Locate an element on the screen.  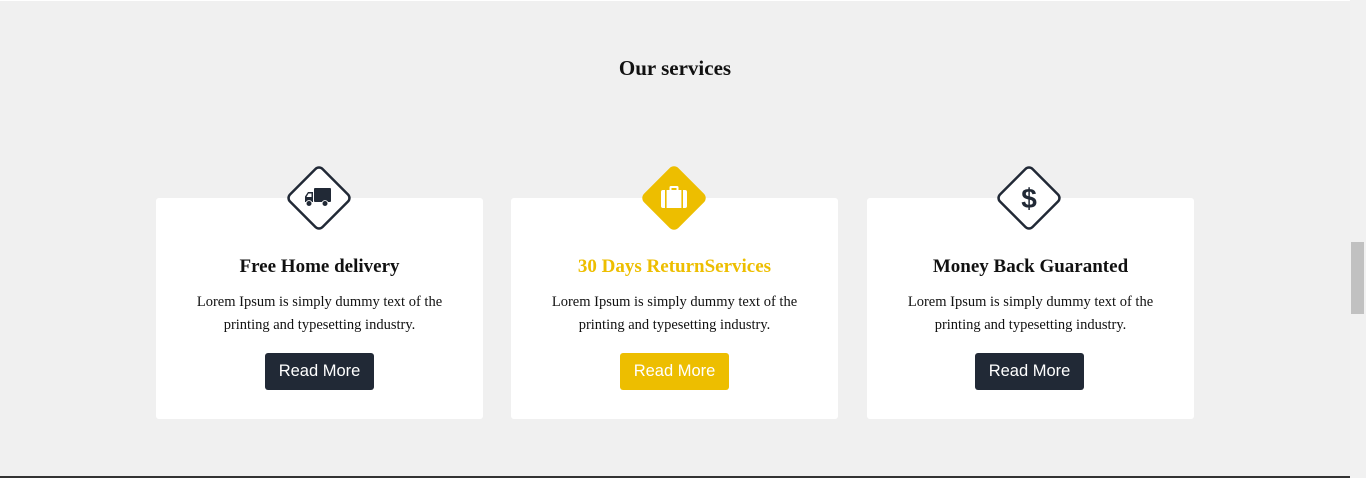
briefcase-icon-badge is located at coordinates (674, 198).